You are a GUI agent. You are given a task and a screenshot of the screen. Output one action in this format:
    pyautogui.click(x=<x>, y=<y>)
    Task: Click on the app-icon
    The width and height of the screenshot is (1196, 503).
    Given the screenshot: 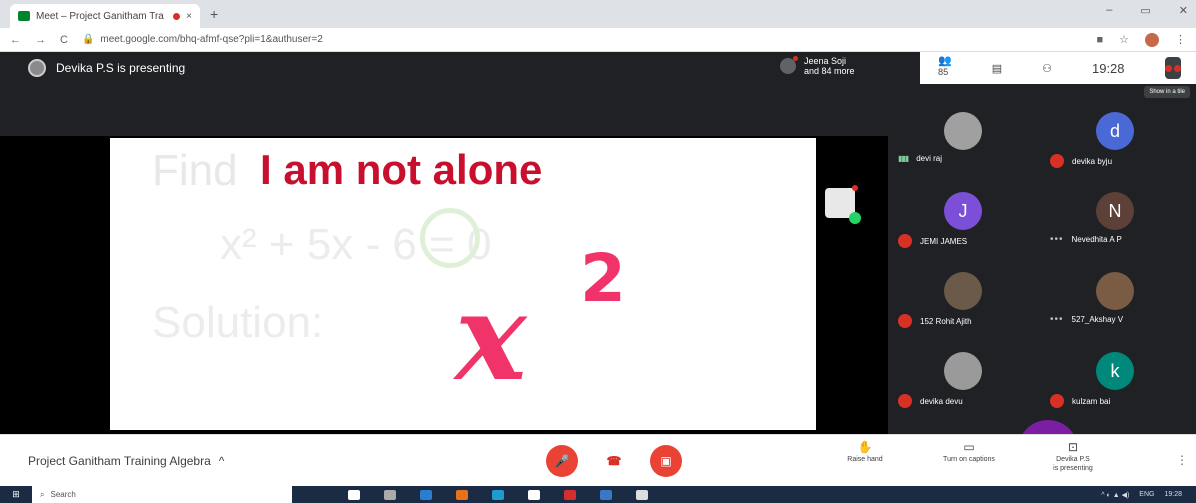 What is the action you would take?
    pyautogui.click(x=462, y=494)
    